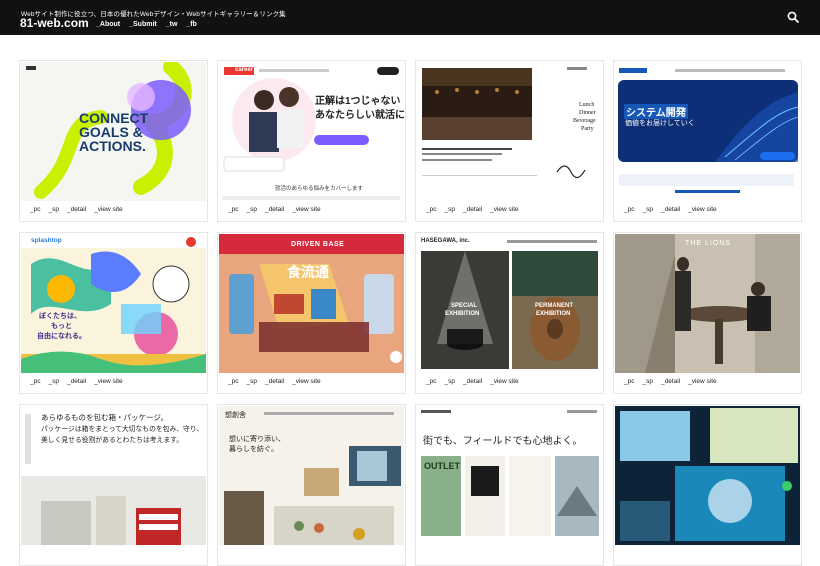 Image resolution: width=820 pixels, height=566 pixels. Describe the element at coordinates (359, 115) in the screenshot. I see `thumb-headline-2: あなたらしい就活に` at that location.